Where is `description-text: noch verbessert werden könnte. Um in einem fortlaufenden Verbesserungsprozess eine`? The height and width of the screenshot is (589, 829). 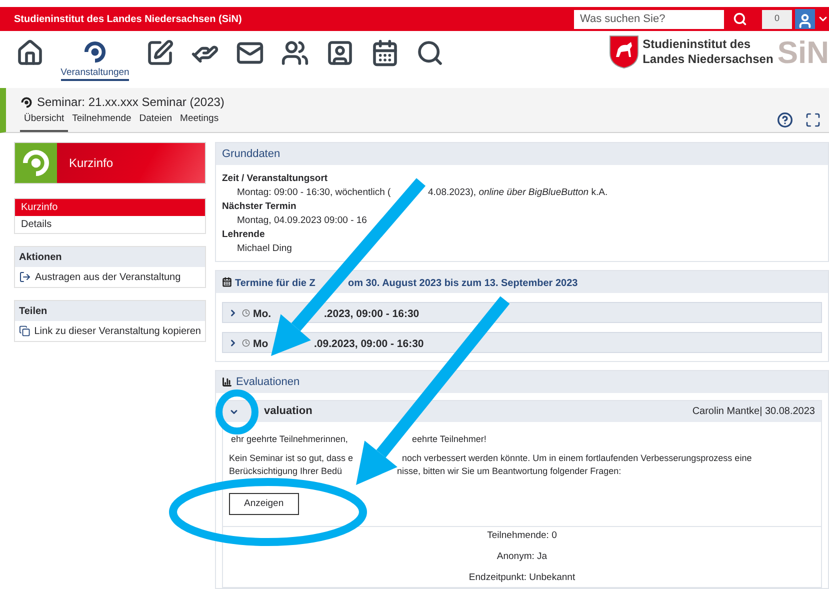 description-text: noch verbessert werden könnte. Um in einem fortlaufenden Verbesserungsprozess eine is located at coordinates (577, 458).